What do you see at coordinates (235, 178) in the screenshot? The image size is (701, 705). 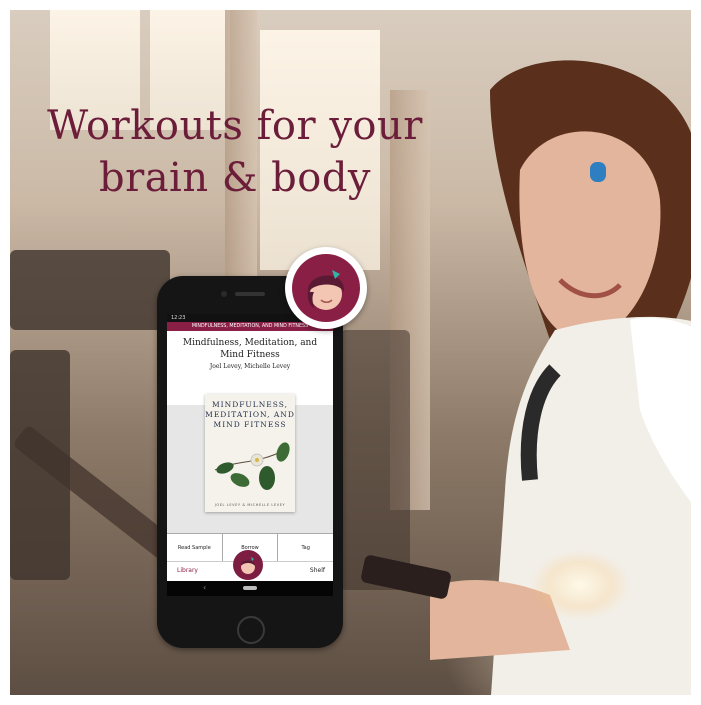 I see `headline-line-2: brain & body` at bounding box center [235, 178].